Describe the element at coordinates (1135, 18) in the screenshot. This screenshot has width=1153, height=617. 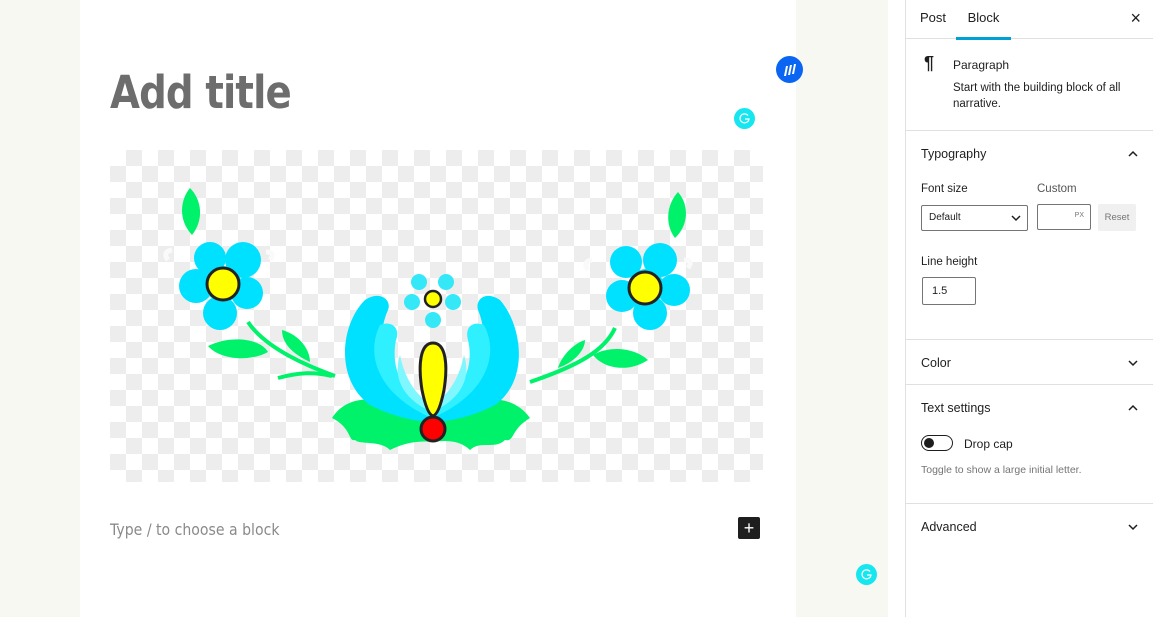
I see `close-sidebar-button: ×` at that location.